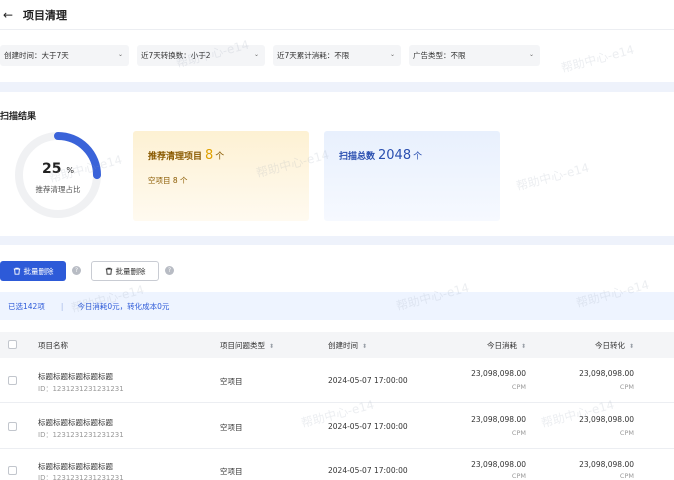 The width and height of the screenshot is (674, 480). Describe the element at coordinates (501, 345) in the screenshot. I see `col-spend-label: 今日消耗` at that location.